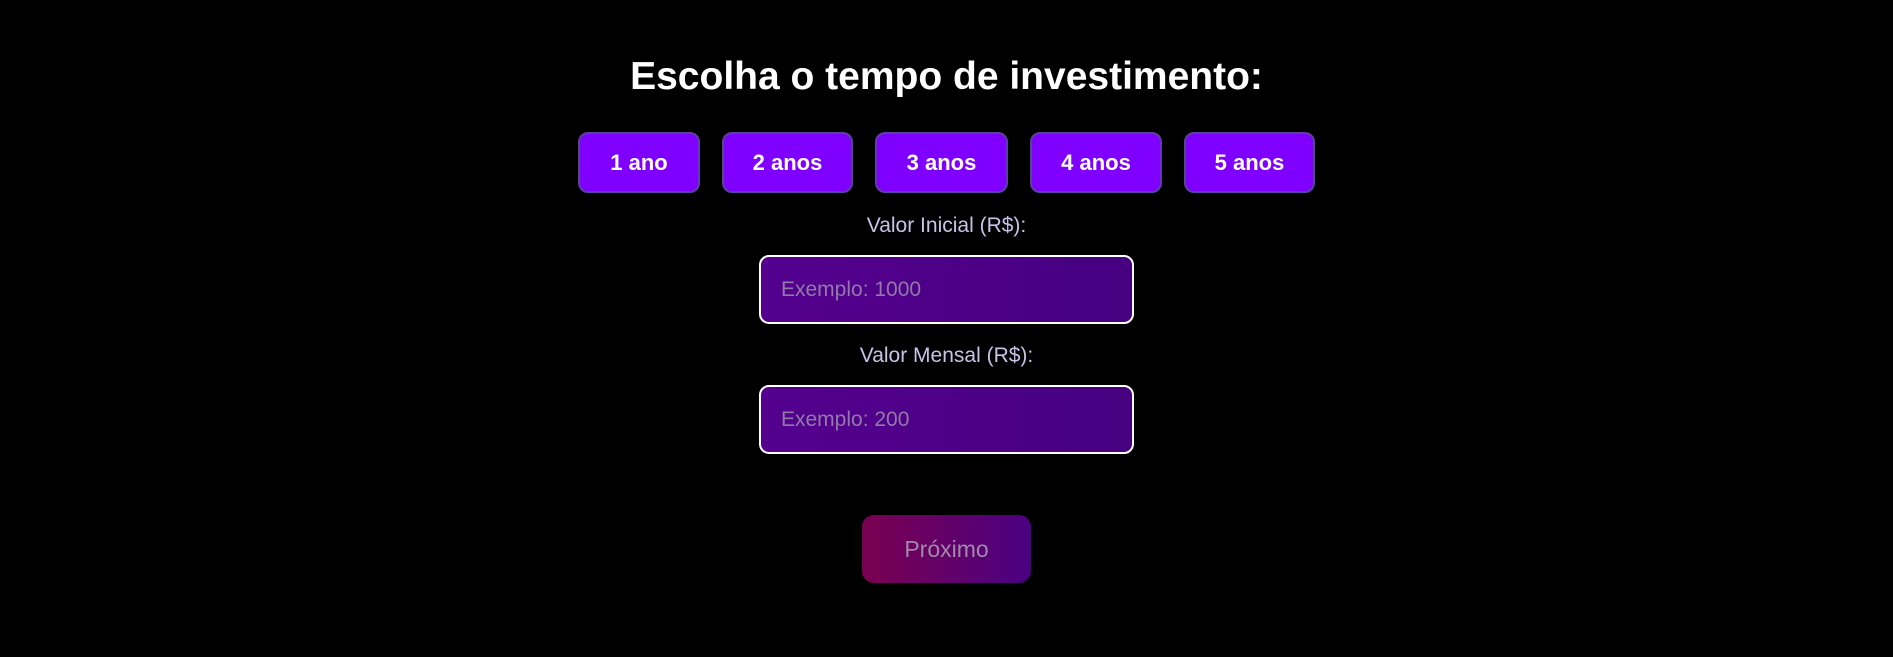 Image resolution: width=1893 pixels, height=657 pixels. I want to click on duration-button-4-anos: 4 anos, so click(1096, 162).